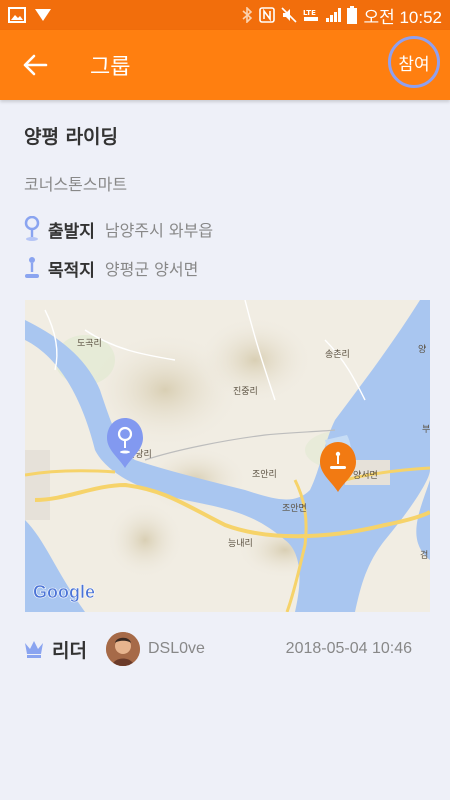 Image resolution: width=450 pixels, height=800 pixels. What do you see at coordinates (110, 67) in the screenshot?
I see `page-title: 그룹` at bounding box center [110, 67].